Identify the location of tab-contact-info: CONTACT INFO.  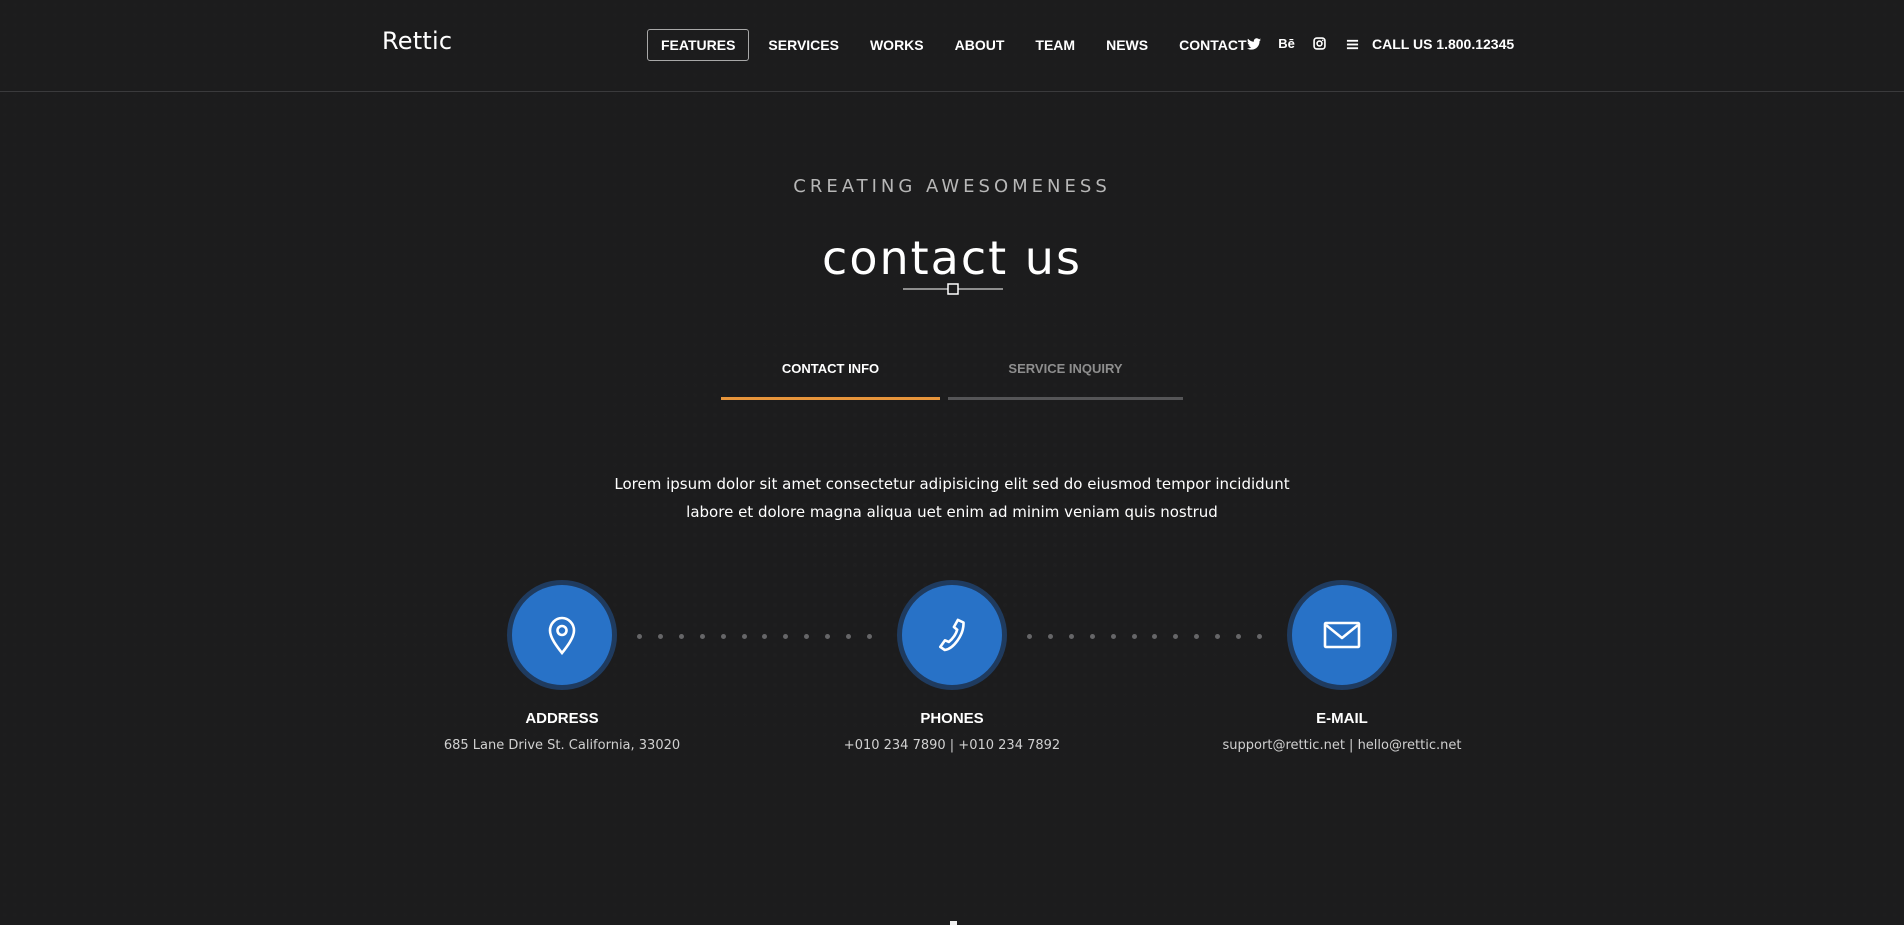
(830, 375).